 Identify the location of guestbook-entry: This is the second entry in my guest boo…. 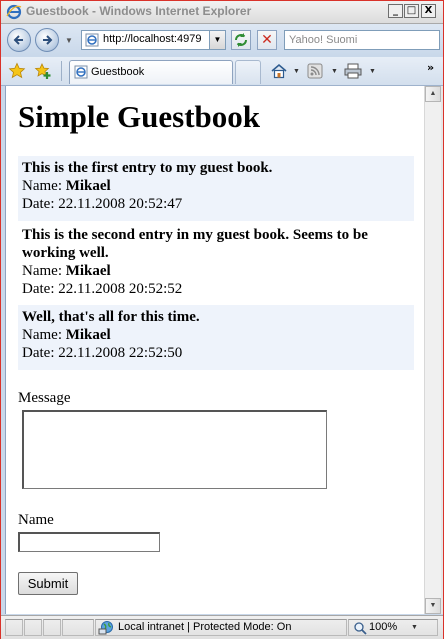
(216, 264).